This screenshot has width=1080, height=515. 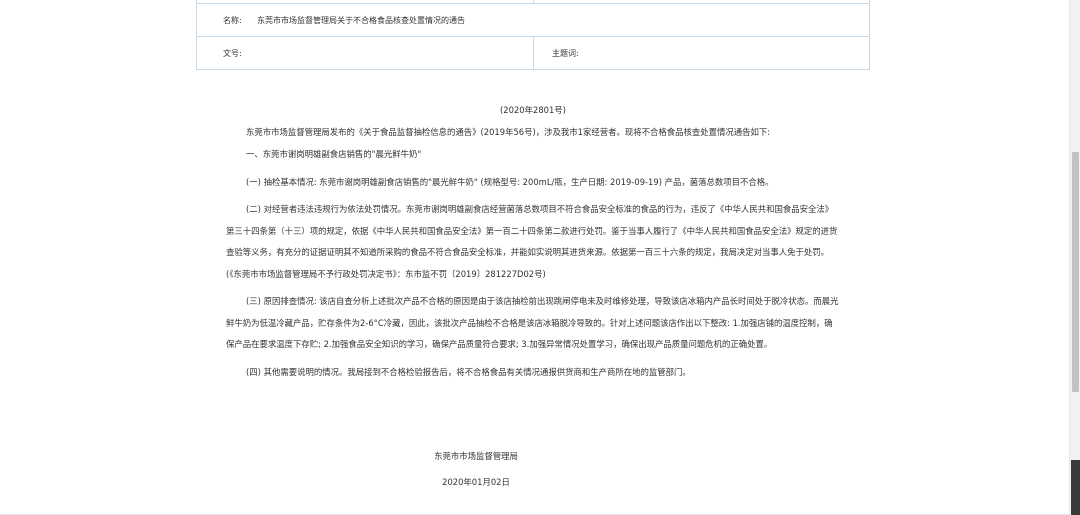 What do you see at coordinates (1075, 487) in the screenshot?
I see `side-tab` at bounding box center [1075, 487].